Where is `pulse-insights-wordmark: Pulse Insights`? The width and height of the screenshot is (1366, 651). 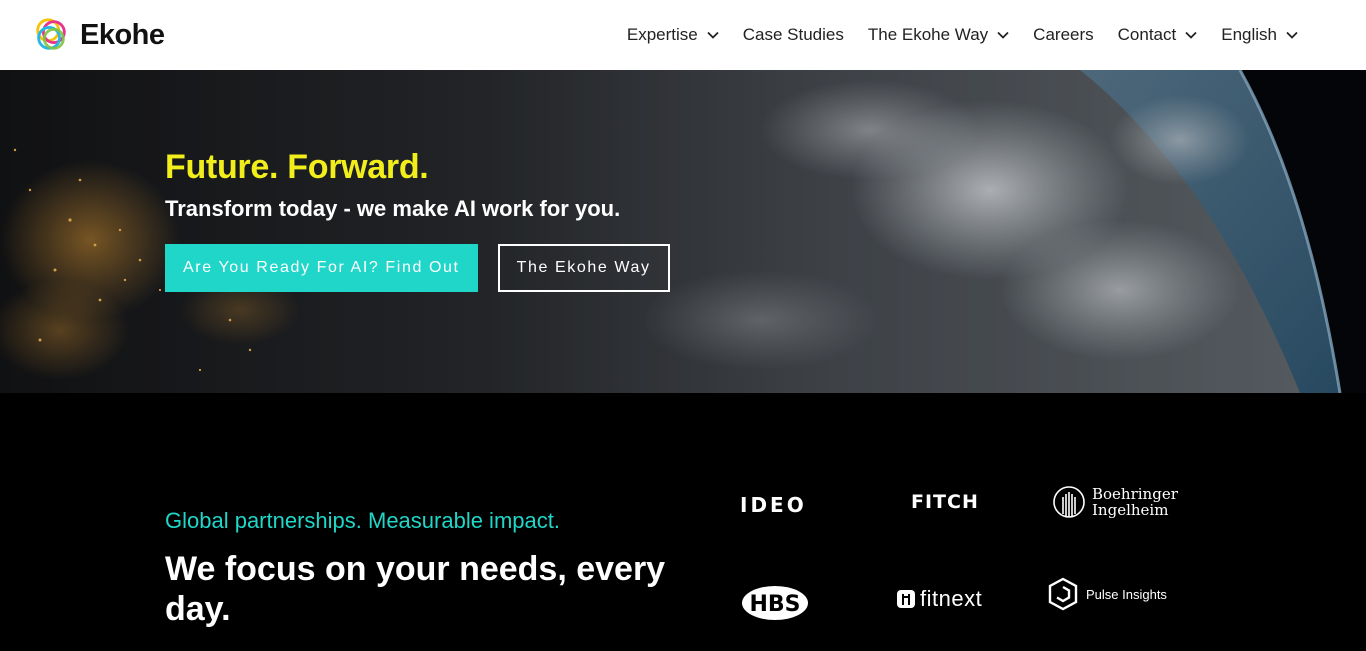 pulse-insights-wordmark: Pulse Insights is located at coordinates (1126, 594).